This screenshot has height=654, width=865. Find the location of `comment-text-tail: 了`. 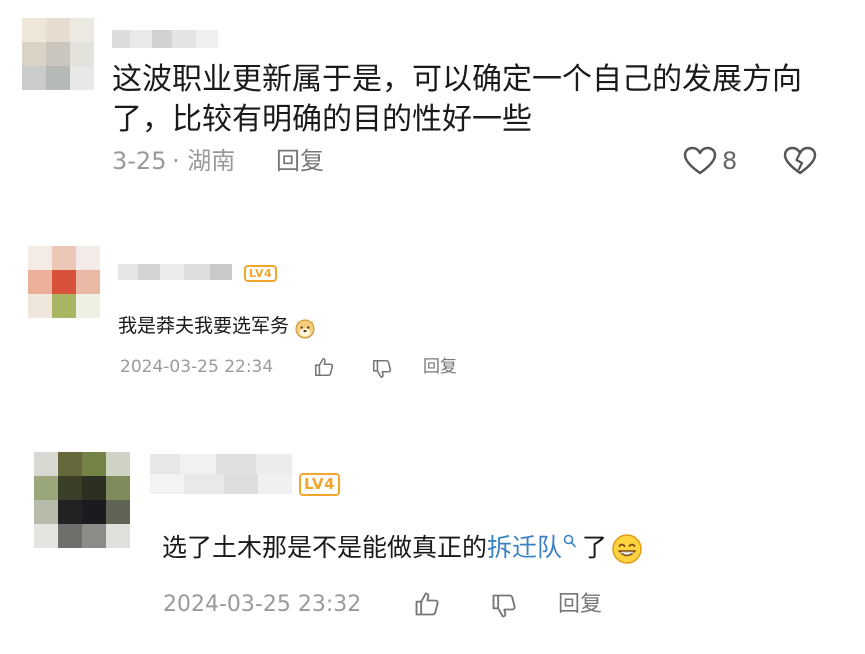

comment-text-tail: 了 is located at coordinates (595, 547).